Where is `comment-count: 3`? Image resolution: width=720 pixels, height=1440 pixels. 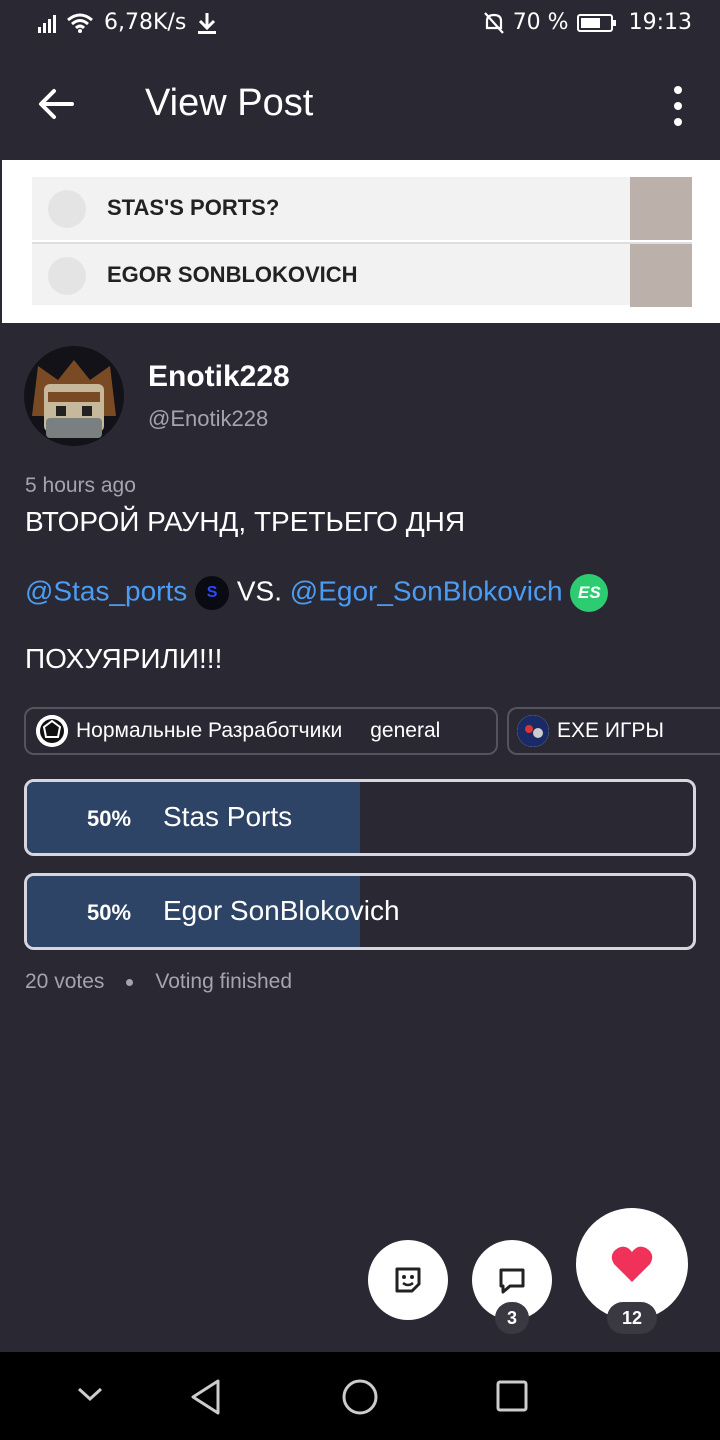 comment-count: 3 is located at coordinates (512, 1318).